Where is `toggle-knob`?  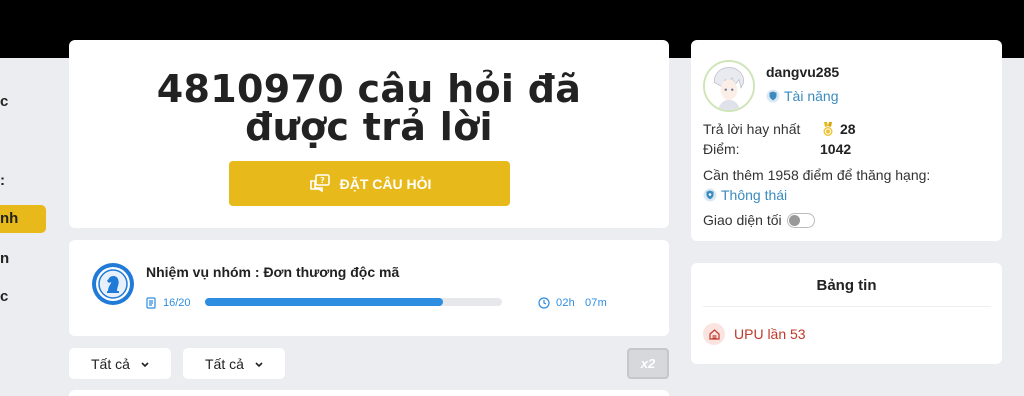
toggle-knob is located at coordinates (794, 220).